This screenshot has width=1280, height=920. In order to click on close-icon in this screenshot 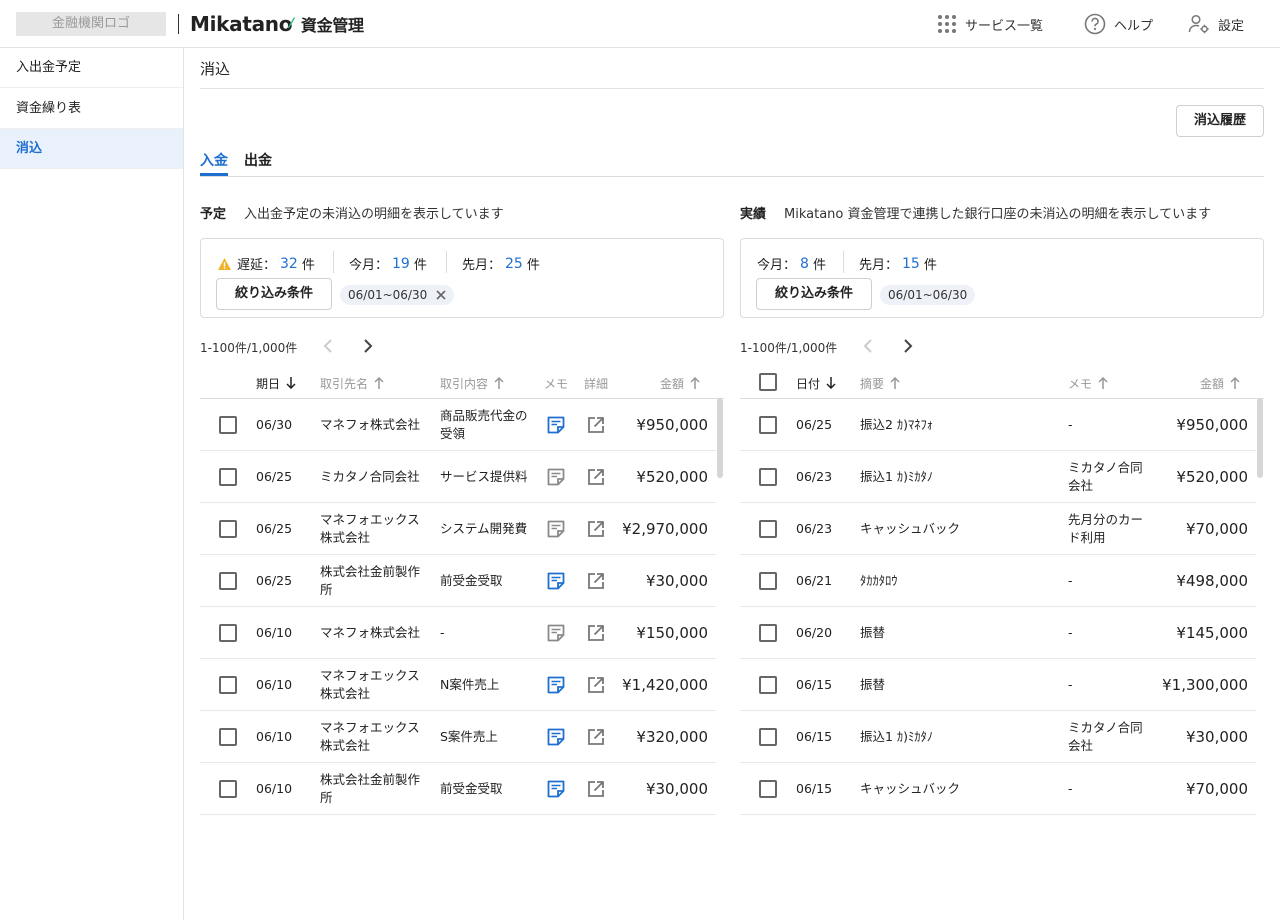, I will do `click(441, 295)`.